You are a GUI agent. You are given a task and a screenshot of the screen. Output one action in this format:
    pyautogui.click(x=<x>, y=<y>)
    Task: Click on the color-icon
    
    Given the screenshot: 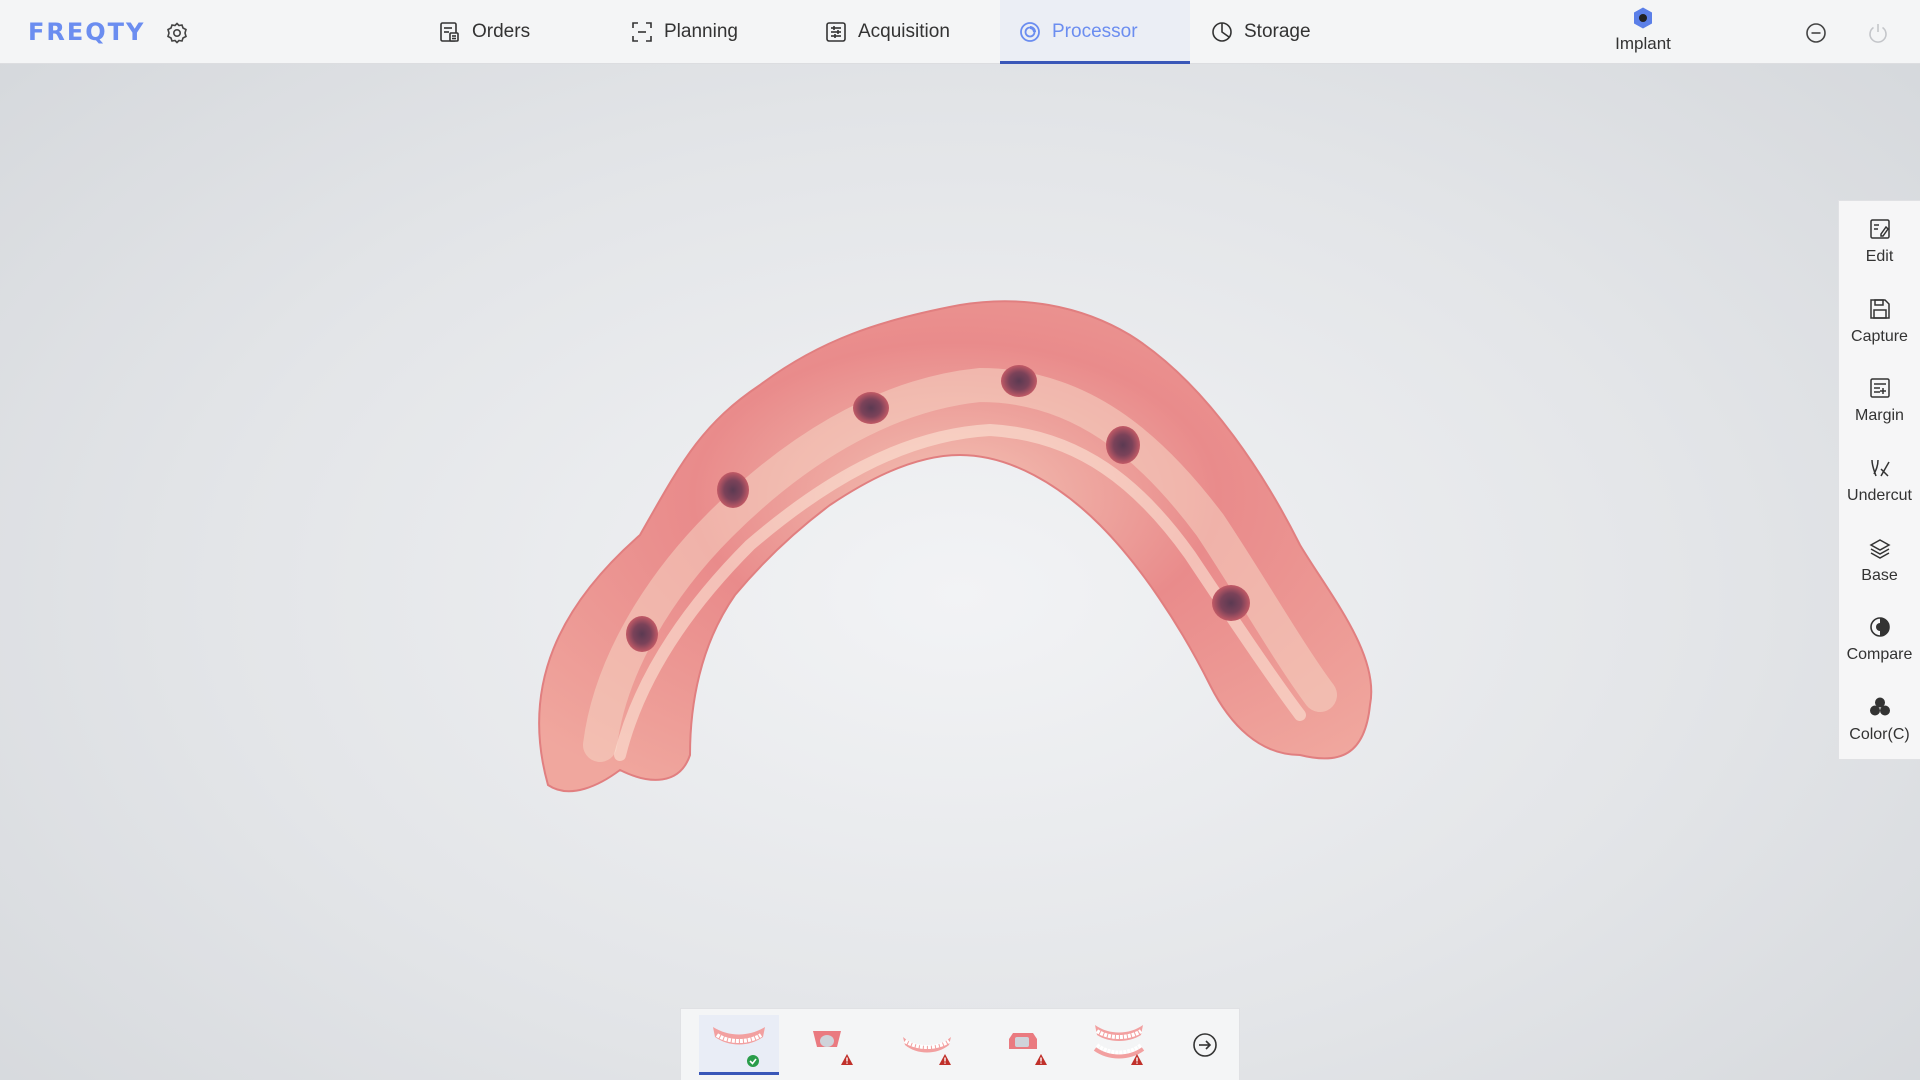 What is the action you would take?
    pyautogui.click(x=1880, y=707)
    